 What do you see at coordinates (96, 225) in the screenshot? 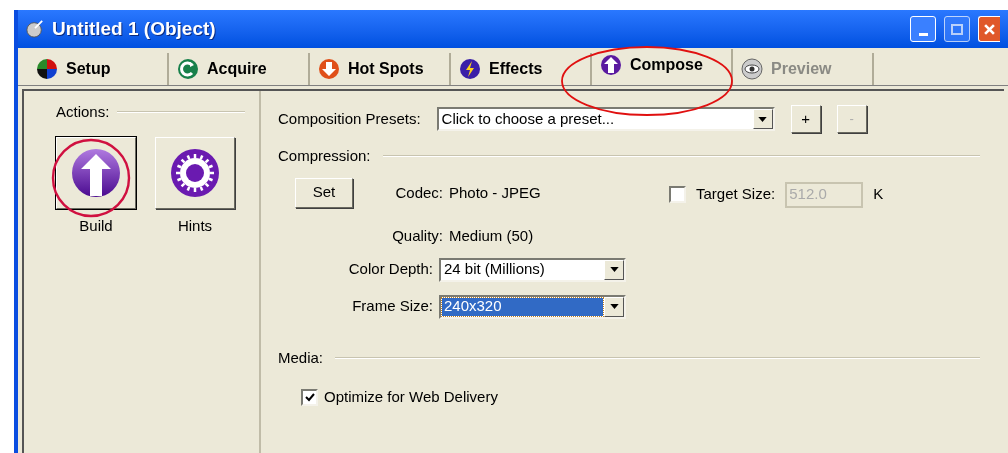
I see `button-label: Build` at bounding box center [96, 225].